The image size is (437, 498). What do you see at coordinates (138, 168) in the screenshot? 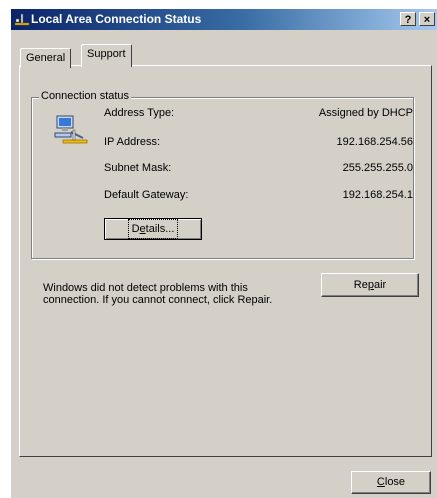
I see `subnet-mask-label: Subnet Mask:` at bounding box center [138, 168].